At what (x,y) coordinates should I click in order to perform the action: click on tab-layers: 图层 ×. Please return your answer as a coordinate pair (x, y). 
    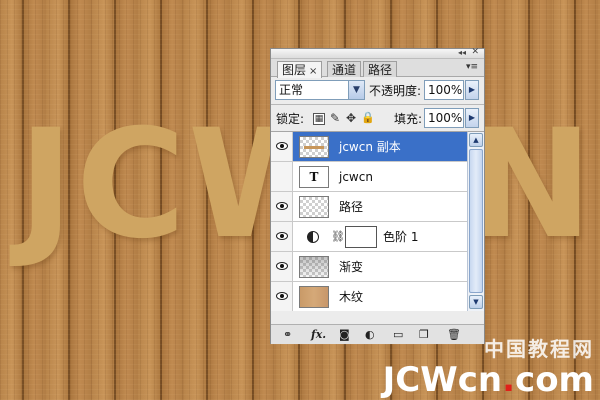
    Looking at the image, I should click on (300, 69).